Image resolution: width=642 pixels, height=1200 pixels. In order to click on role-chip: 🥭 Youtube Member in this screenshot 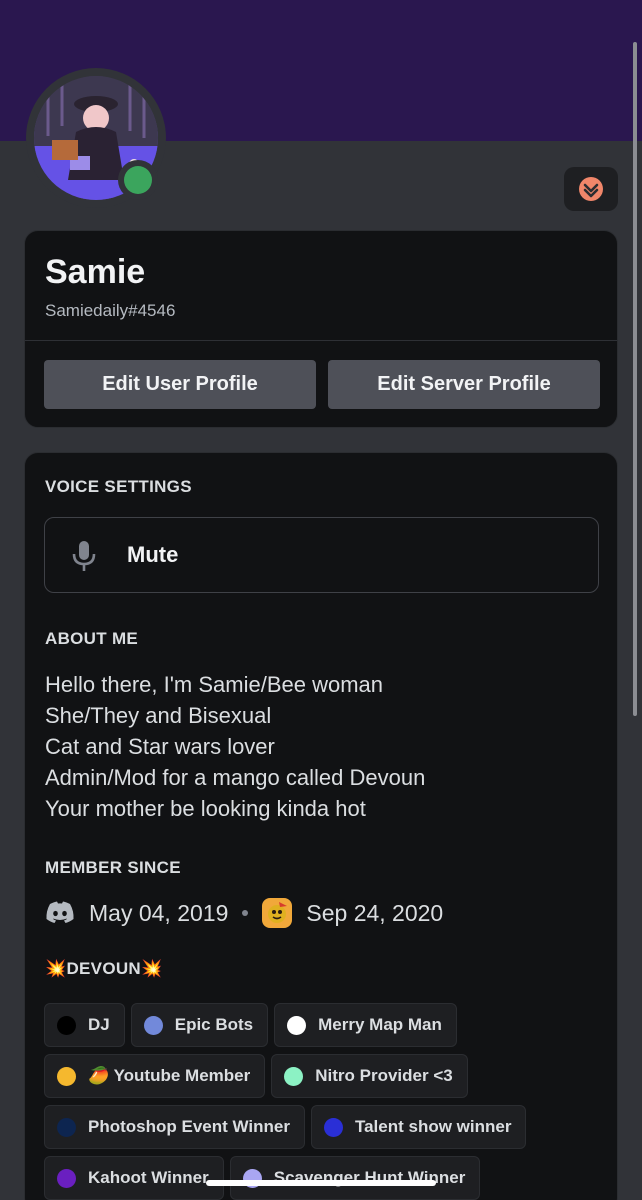, I will do `click(155, 1076)`.